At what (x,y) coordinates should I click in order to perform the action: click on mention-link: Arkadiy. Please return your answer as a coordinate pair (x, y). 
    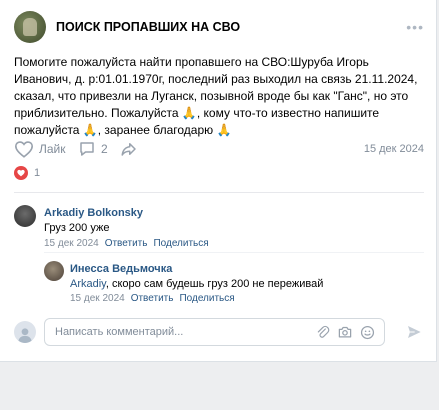
    Looking at the image, I should click on (88, 284).